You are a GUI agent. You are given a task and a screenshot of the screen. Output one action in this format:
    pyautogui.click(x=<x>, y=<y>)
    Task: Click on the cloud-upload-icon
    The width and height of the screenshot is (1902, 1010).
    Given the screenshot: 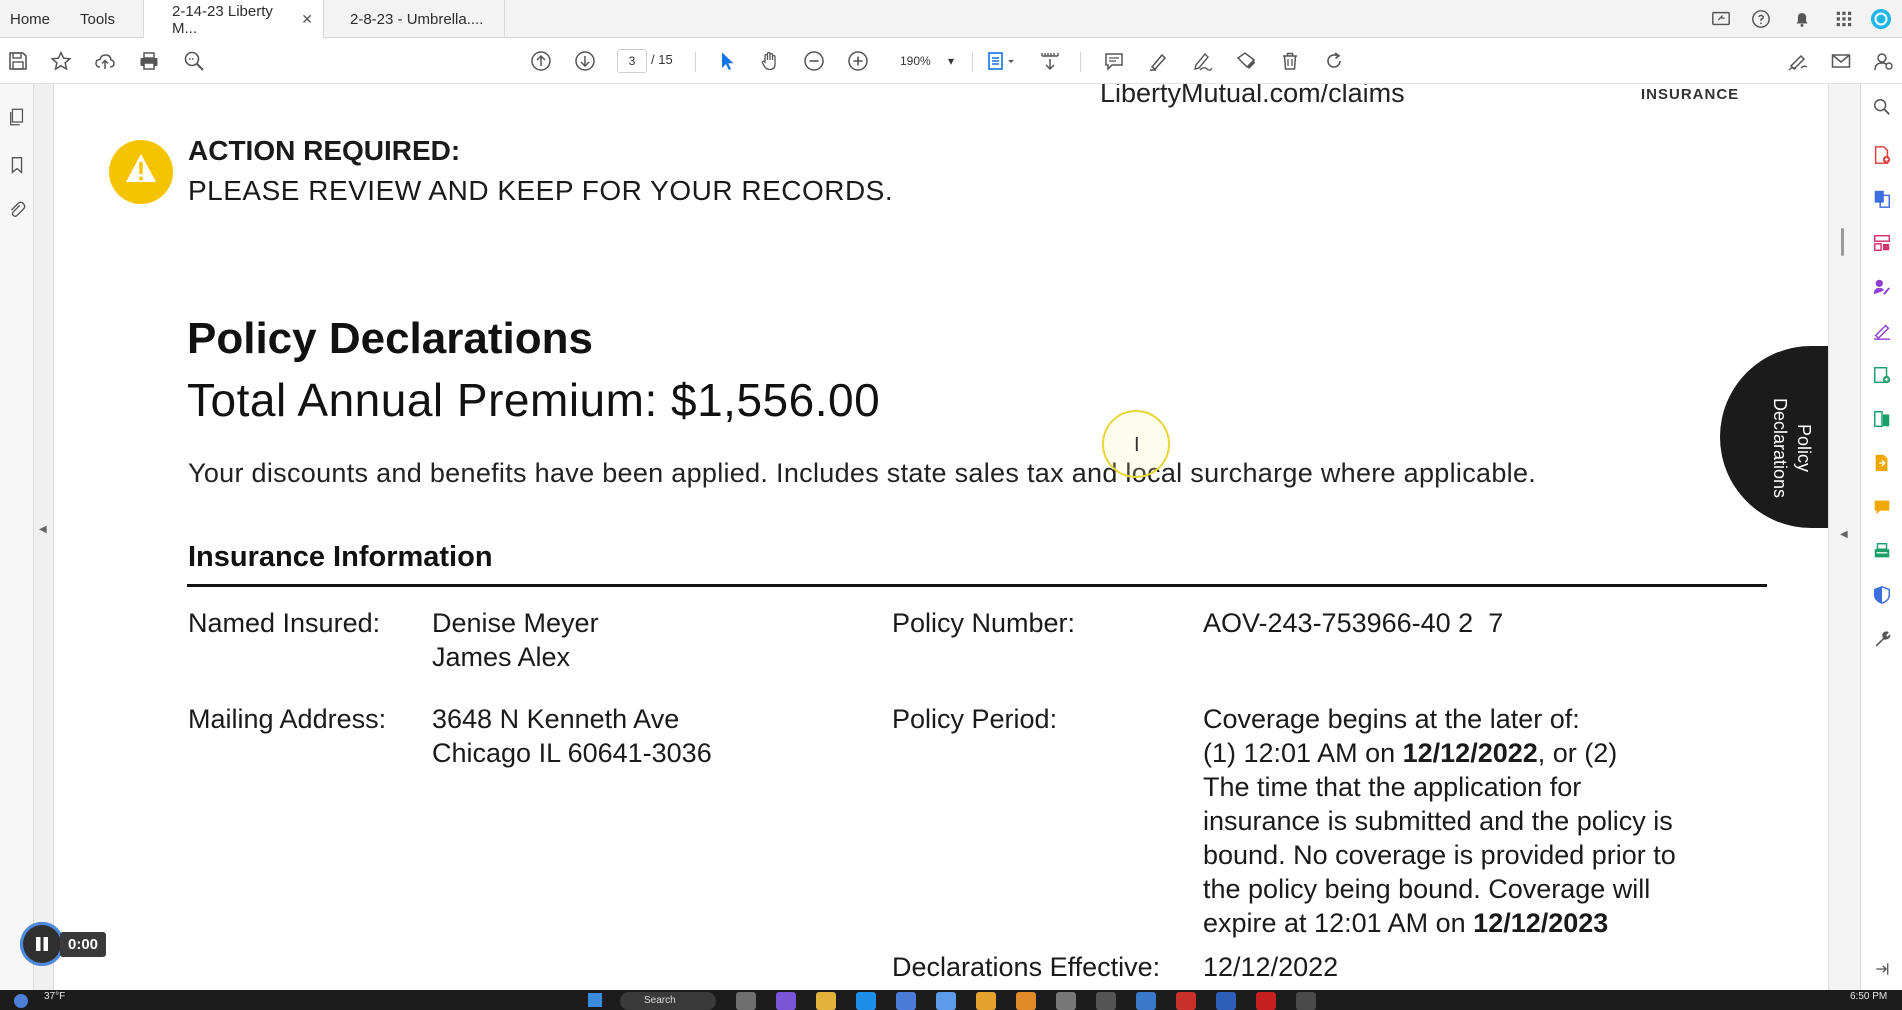 What is the action you would take?
    pyautogui.click(x=105, y=61)
    